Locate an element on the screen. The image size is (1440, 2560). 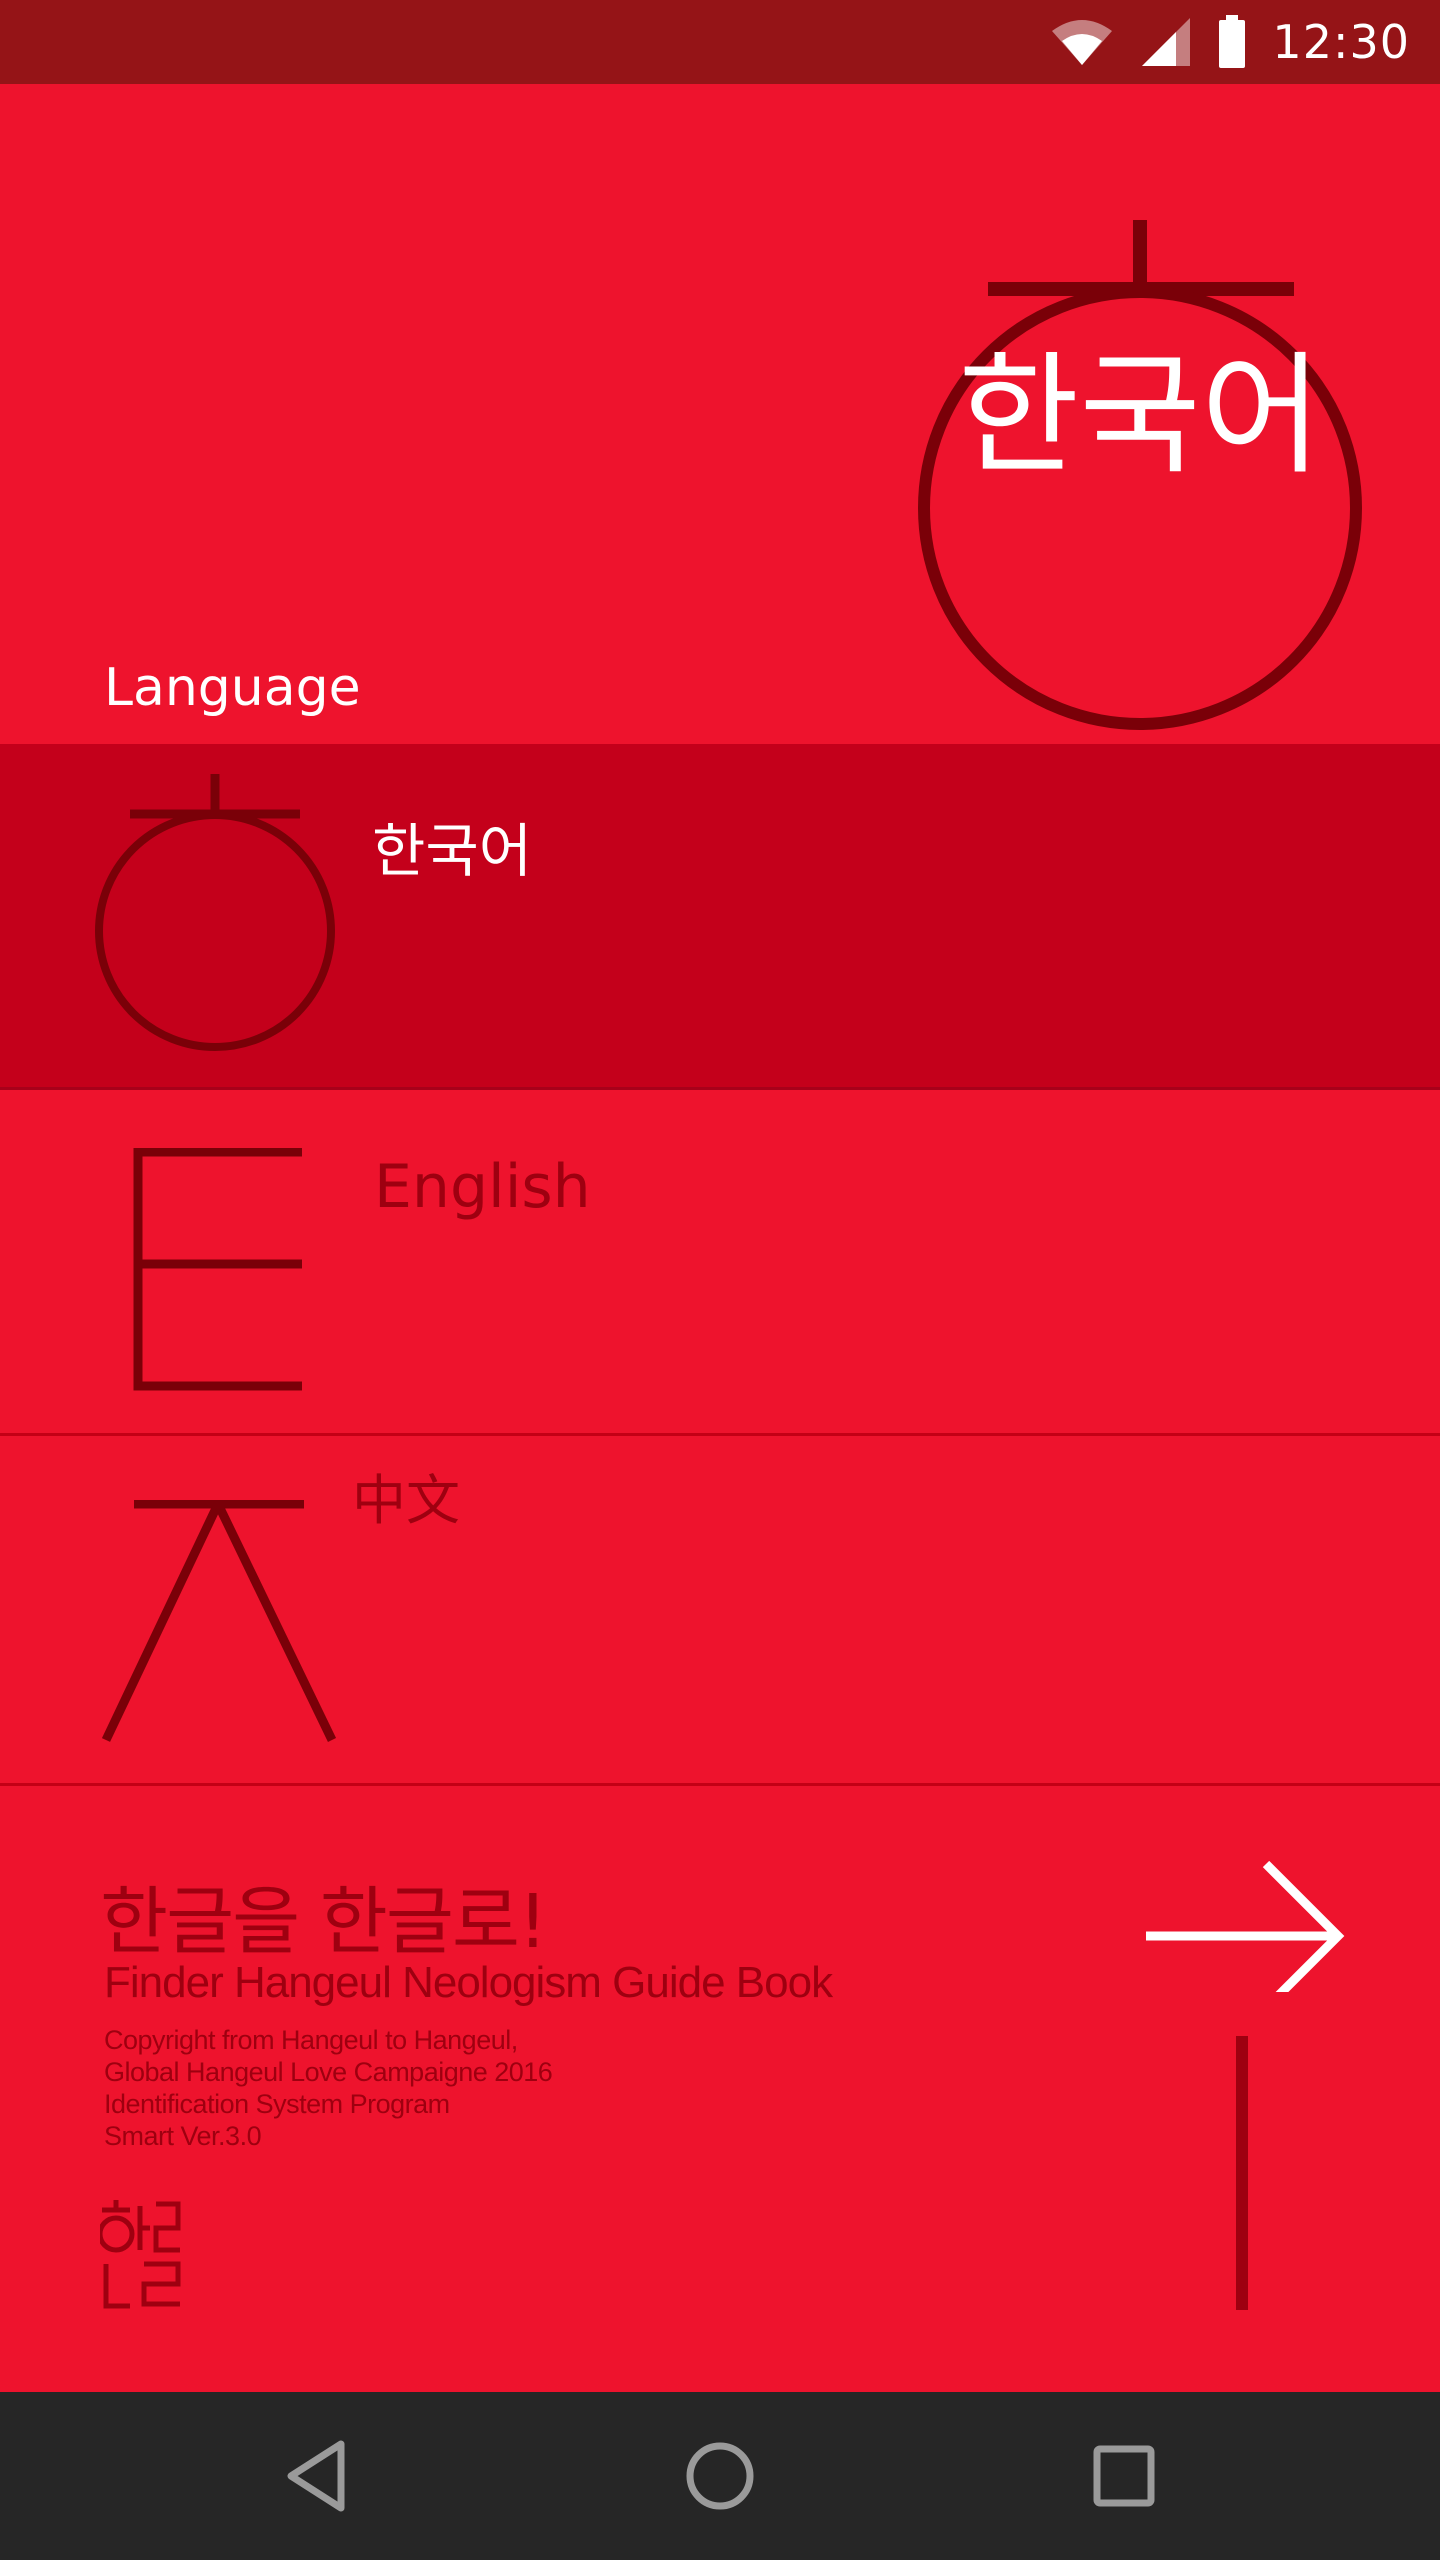
next-arrow-button is located at coordinates (1240, 1917).